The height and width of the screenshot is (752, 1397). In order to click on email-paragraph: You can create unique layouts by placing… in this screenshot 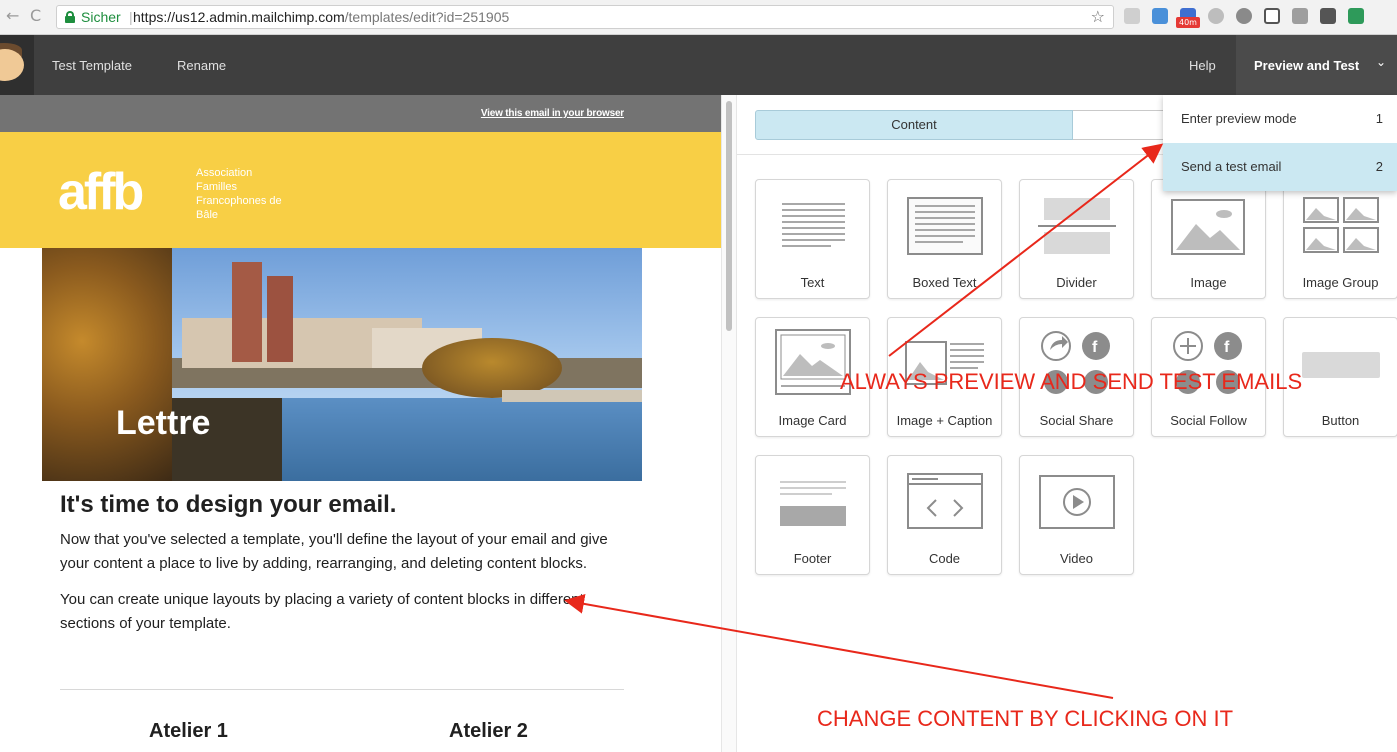, I will do `click(322, 611)`.